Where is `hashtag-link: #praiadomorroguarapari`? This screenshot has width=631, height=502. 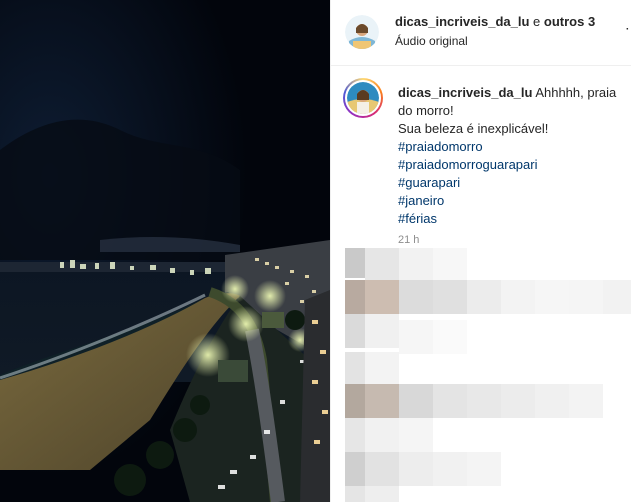
hashtag-link: #praiadomorroguarapari is located at coordinates (512, 165).